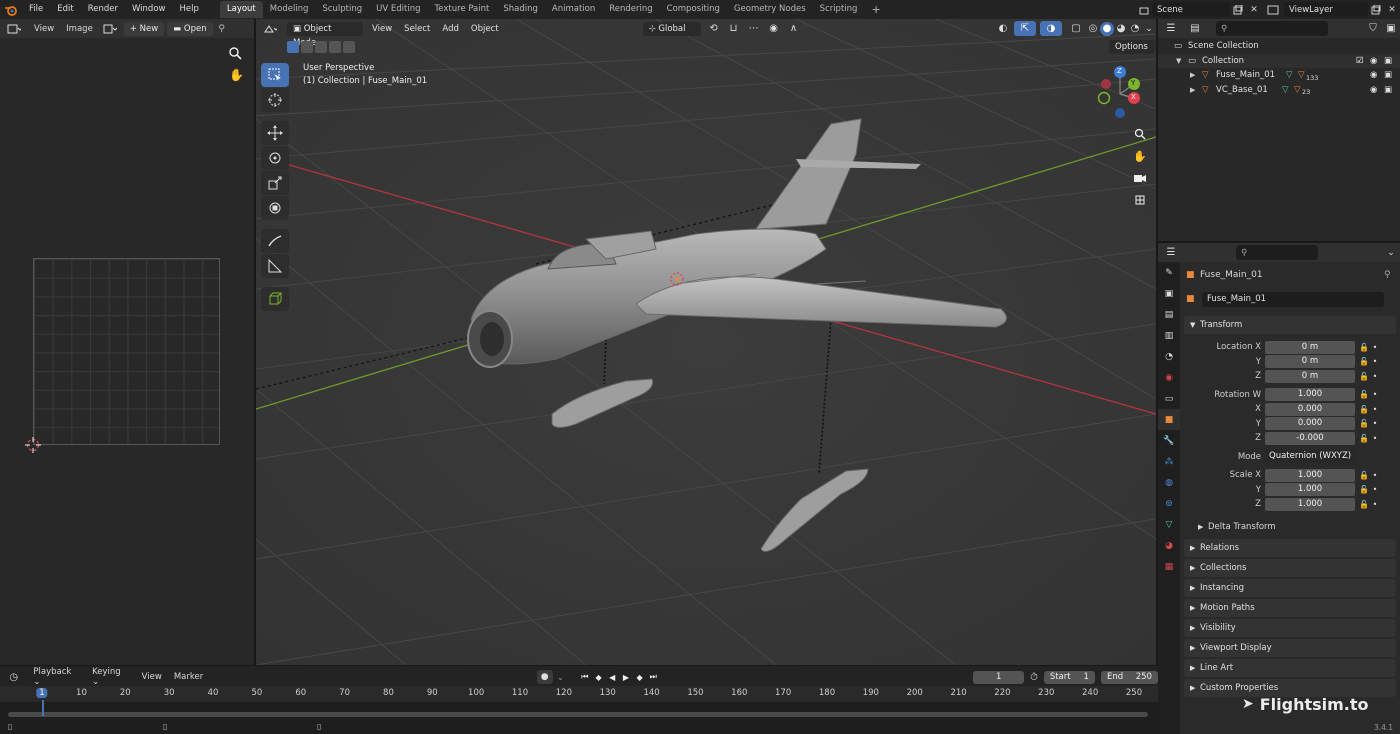 This screenshot has width=1400, height=734. What do you see at coordinates (1076, 28) in the screenshot?
I see `xray-toggle-icon: ▢` at bounding box center [1076, 28].